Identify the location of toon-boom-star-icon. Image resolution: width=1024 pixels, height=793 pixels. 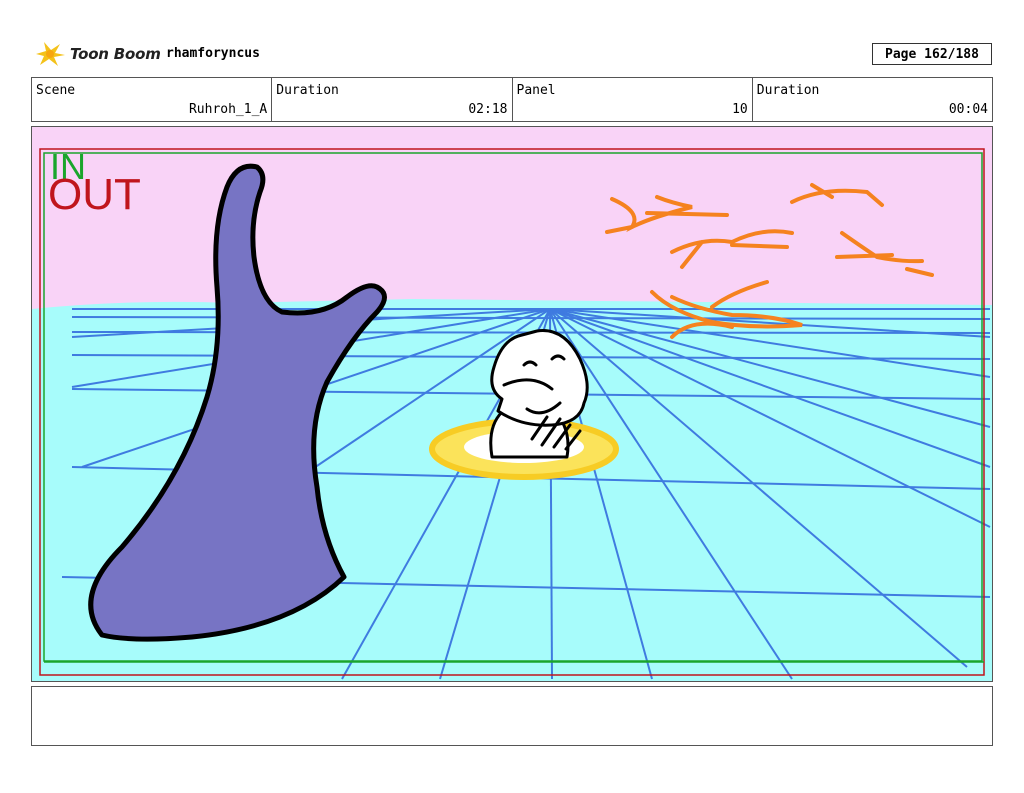
(50, 54).